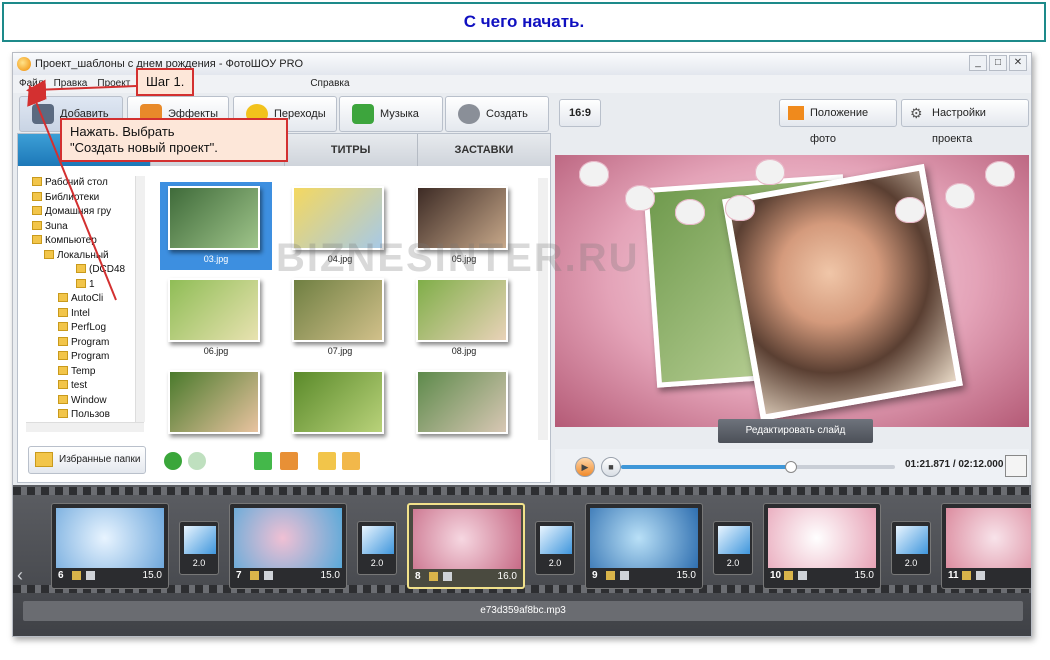  Describe the element at coordinates (174, 140) in the screenshot. I see `instruction-callout: Нажать. Выбрать "Создать новый проект".` at that location.